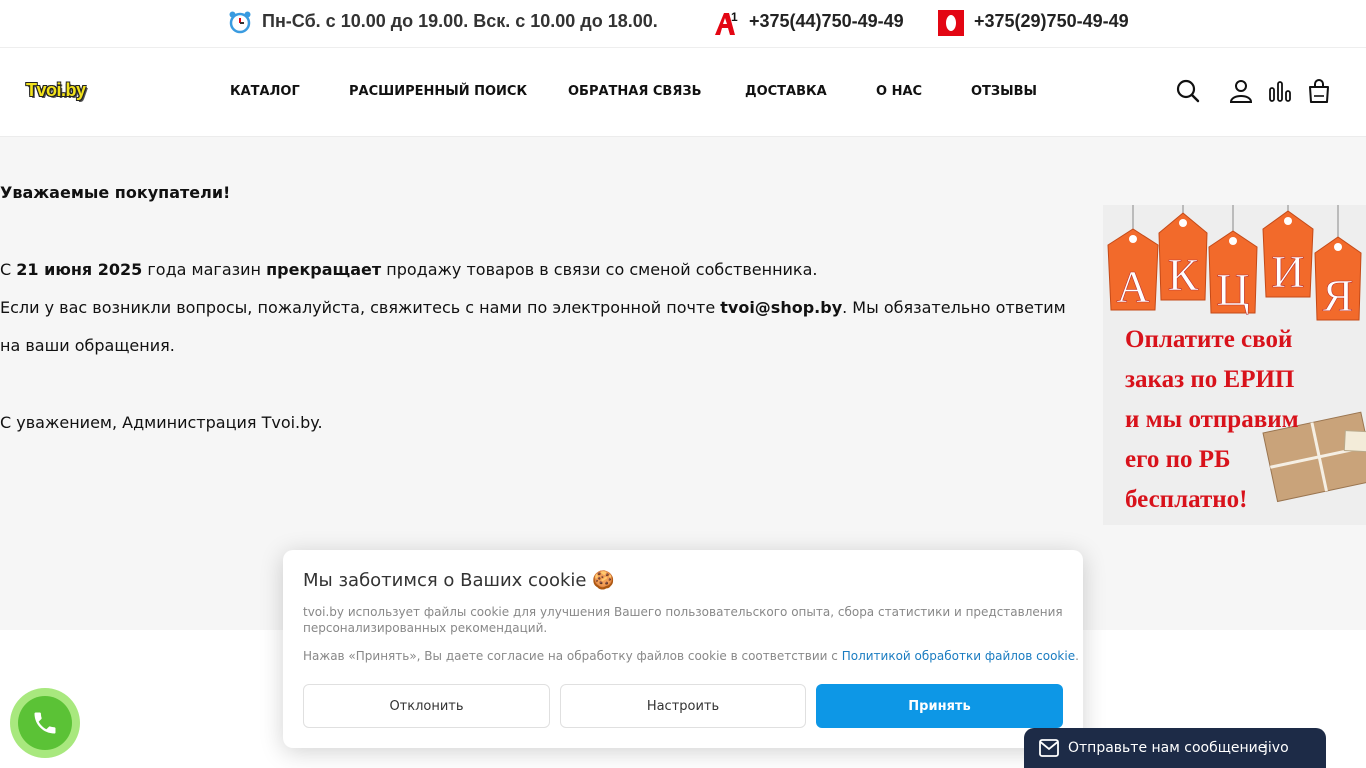  I want to click on promo-tag-letter: А, so click(1132, 286).